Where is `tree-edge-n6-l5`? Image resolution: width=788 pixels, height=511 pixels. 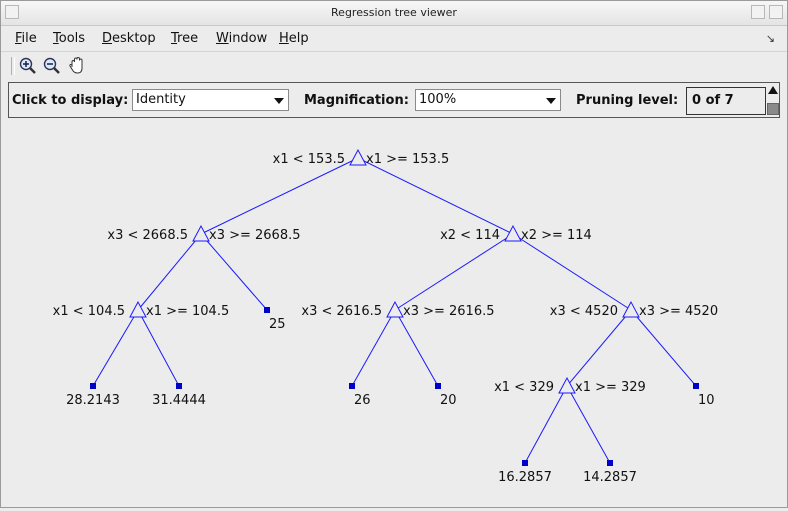
tree-edge-n6-l5 is located at coordinates (416, 348).